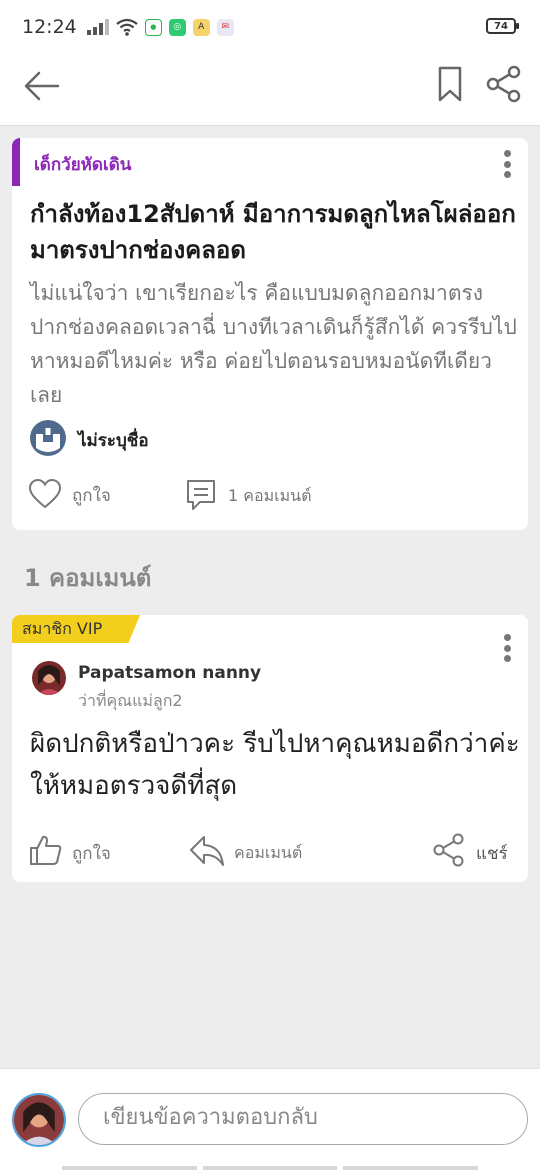  Describe the element at coordinates (88, 578) in the screenshot. I see `comments-heading: 1 คอมเมนต์` at that location.